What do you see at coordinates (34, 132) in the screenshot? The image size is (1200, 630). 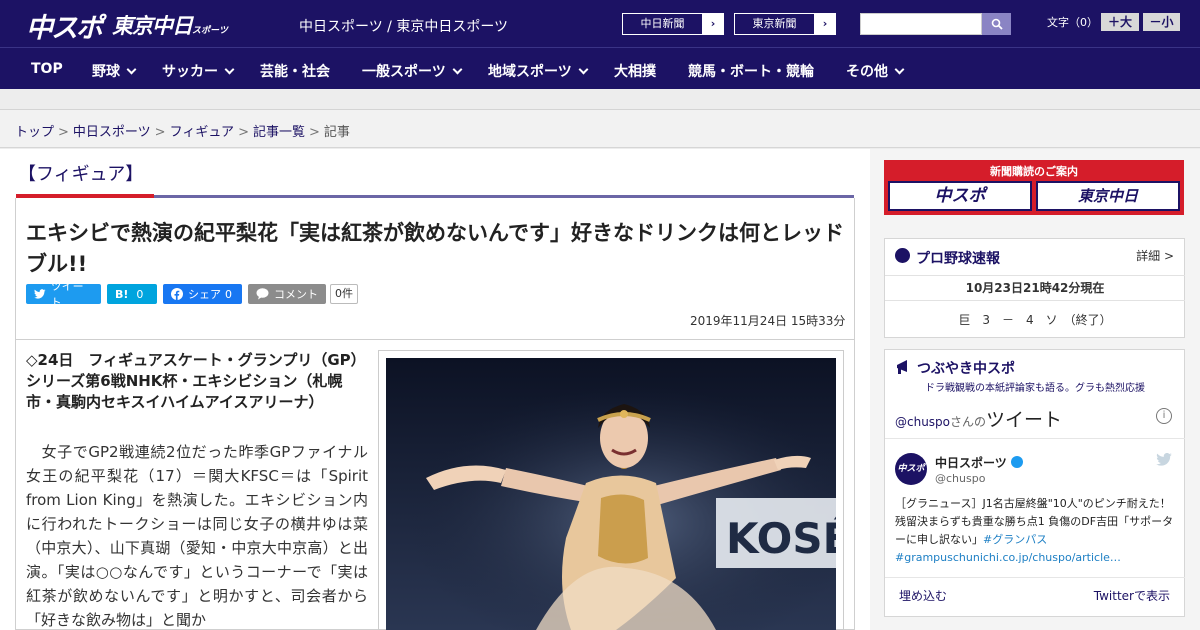 I see `breadcrumb-top: トップ` at bounding box center [34, 132].